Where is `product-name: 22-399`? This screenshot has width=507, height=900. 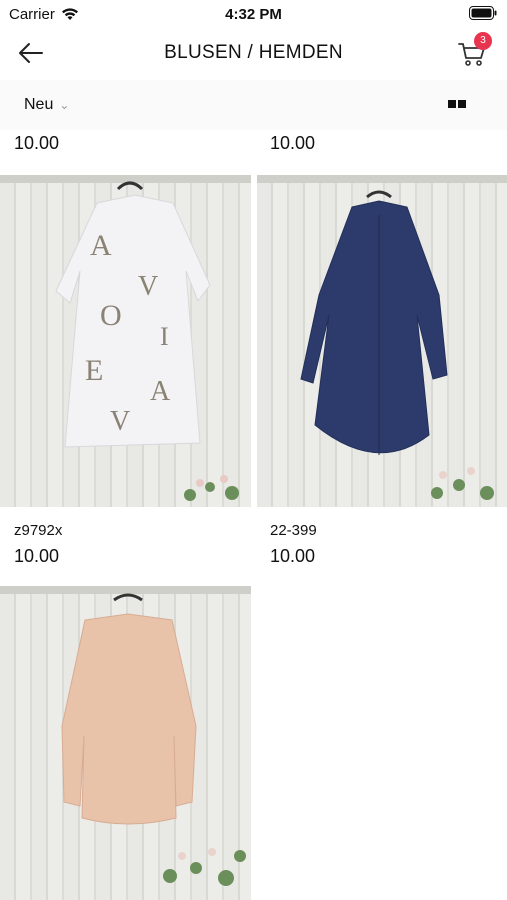
product-name: 22-399 is located at coordinates (293, 530).